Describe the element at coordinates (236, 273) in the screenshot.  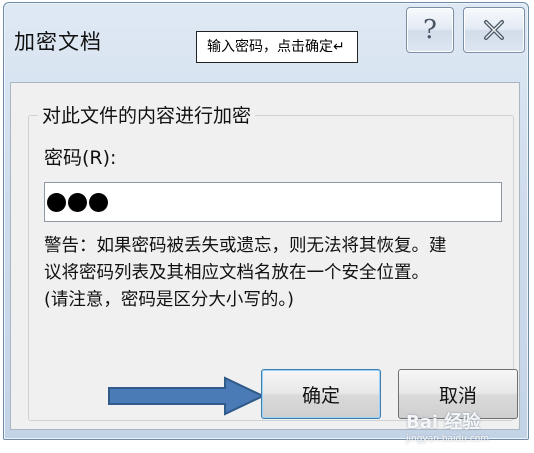
I see `warning-line: 议将密码列表及其相应文档名放在一个安全位置。` at that location.